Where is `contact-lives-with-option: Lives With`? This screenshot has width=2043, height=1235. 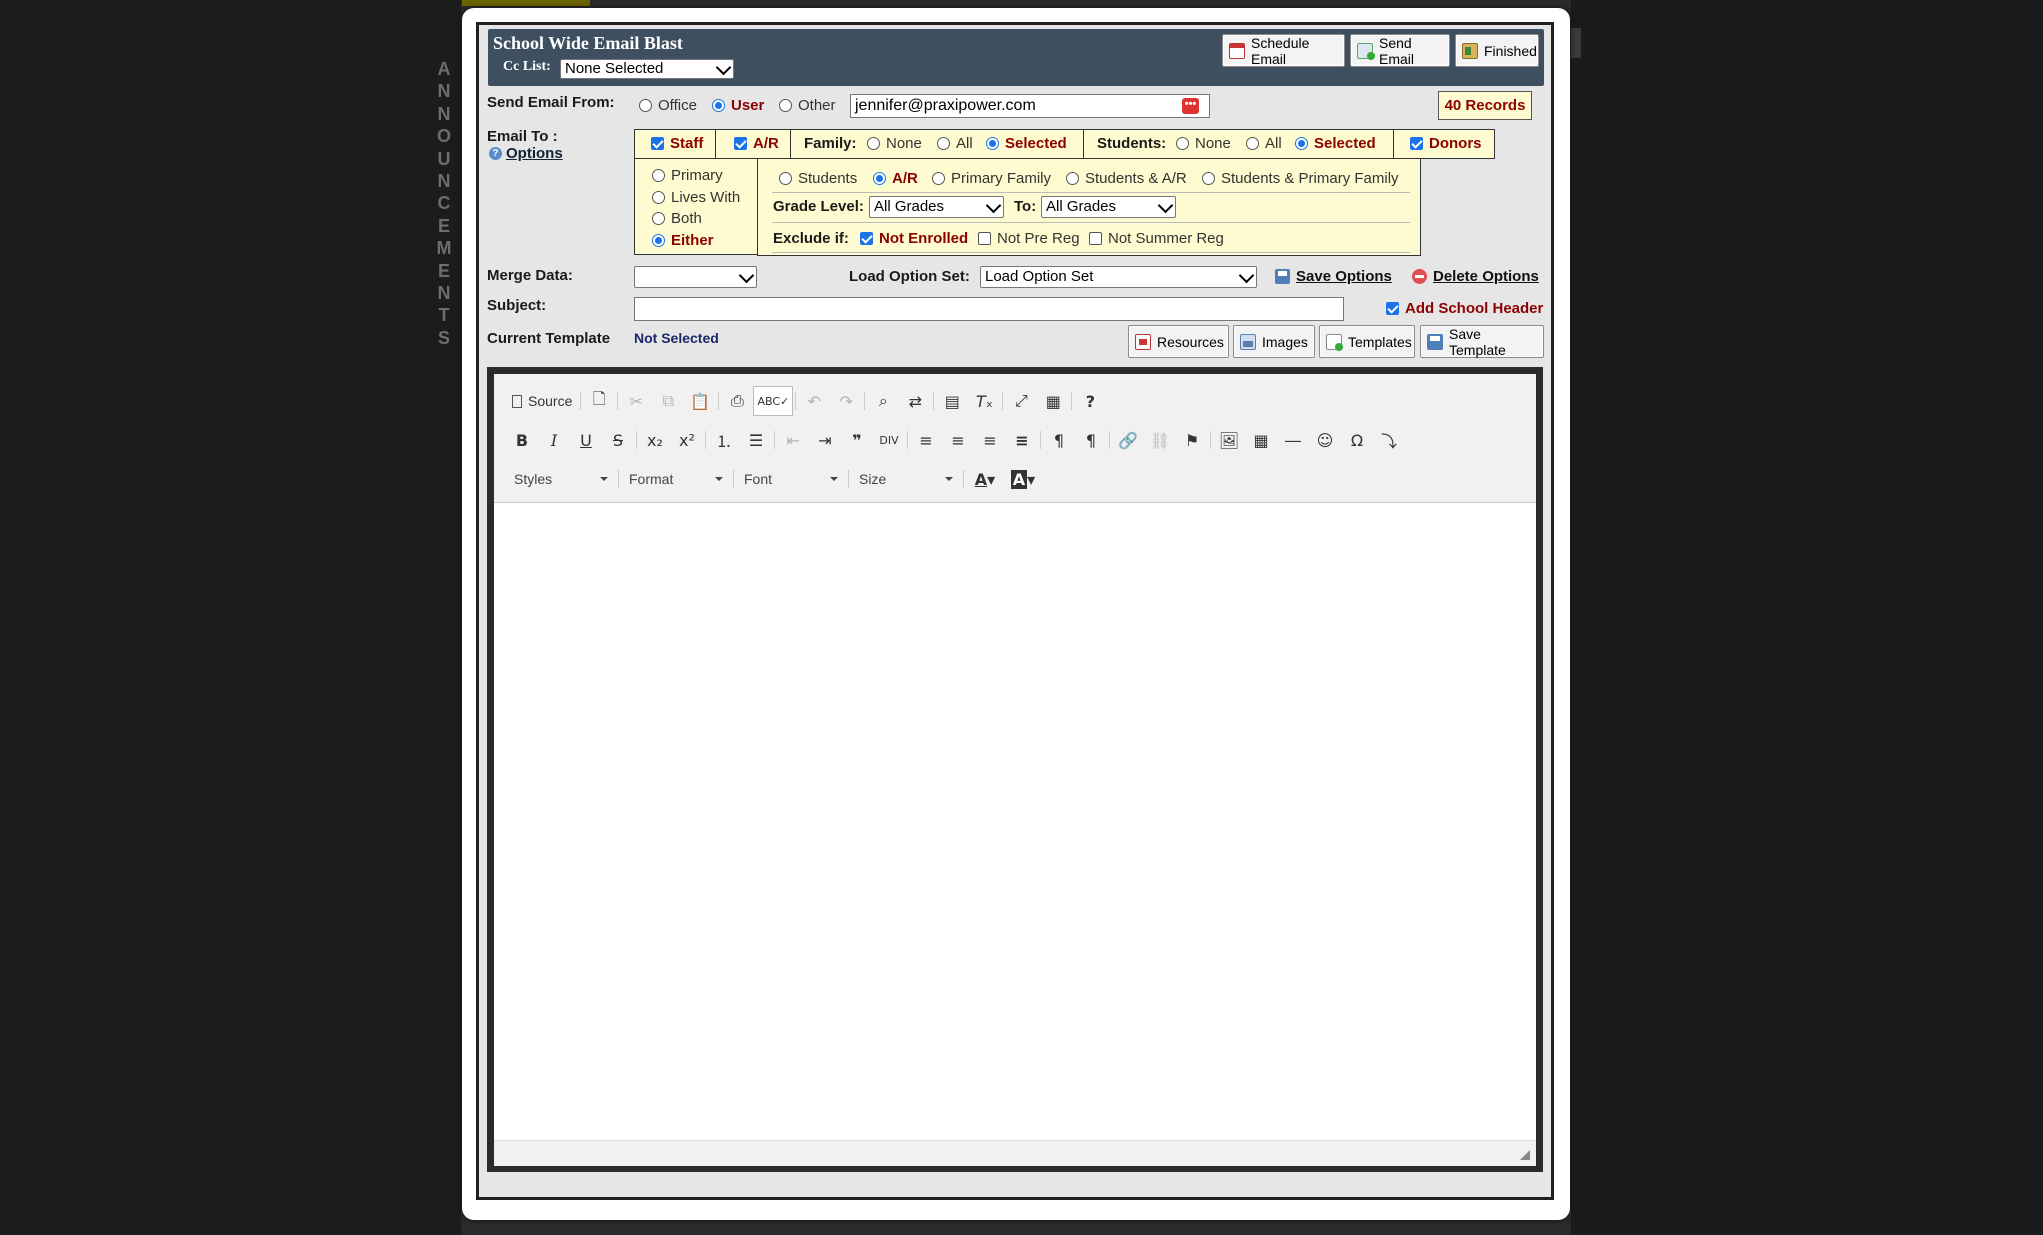
contact-lives-with-option: Lives With is located at coordinates (696, 197).